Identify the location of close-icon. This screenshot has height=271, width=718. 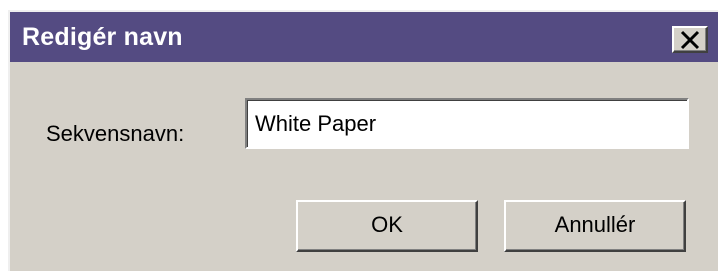
(690, 40).